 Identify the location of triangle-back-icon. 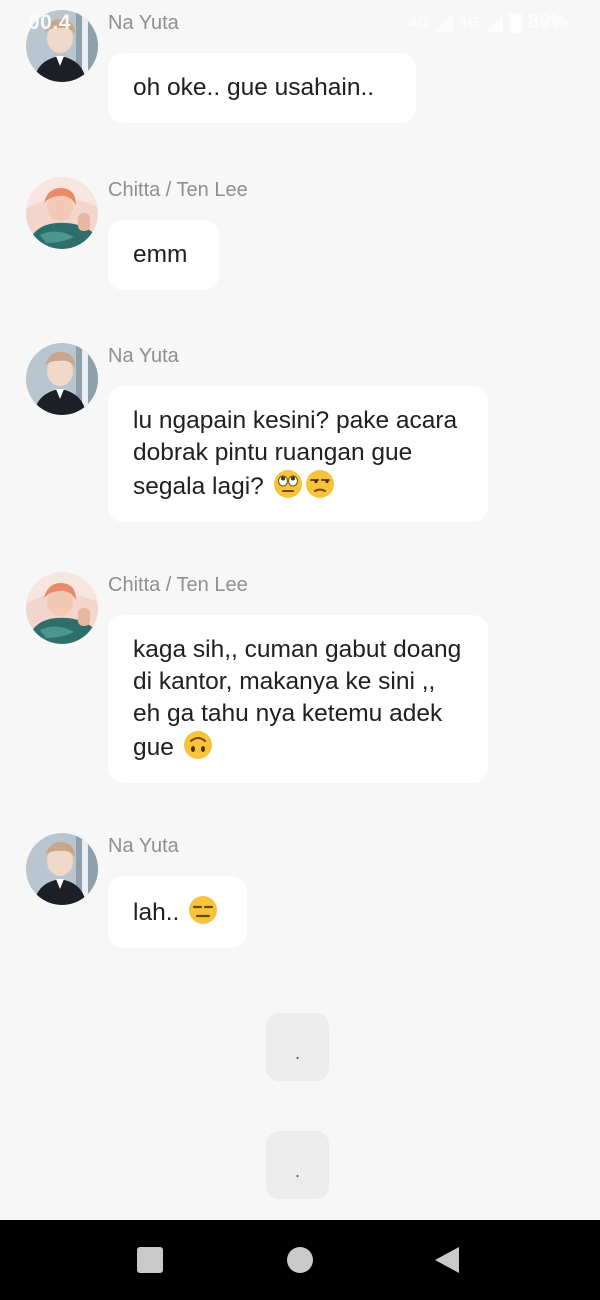
(447, 1260).